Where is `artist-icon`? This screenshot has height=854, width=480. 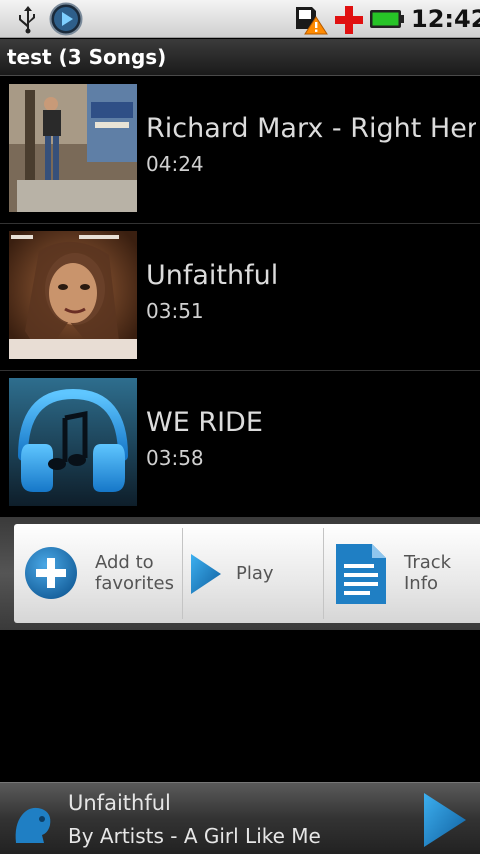 artist-icon is located at coordinates (33, 825).